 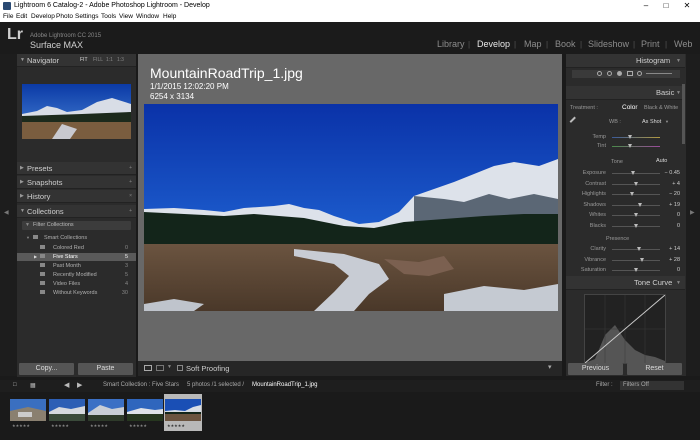 I want to click on previous-button: Previous, so click(x=595, y=369).